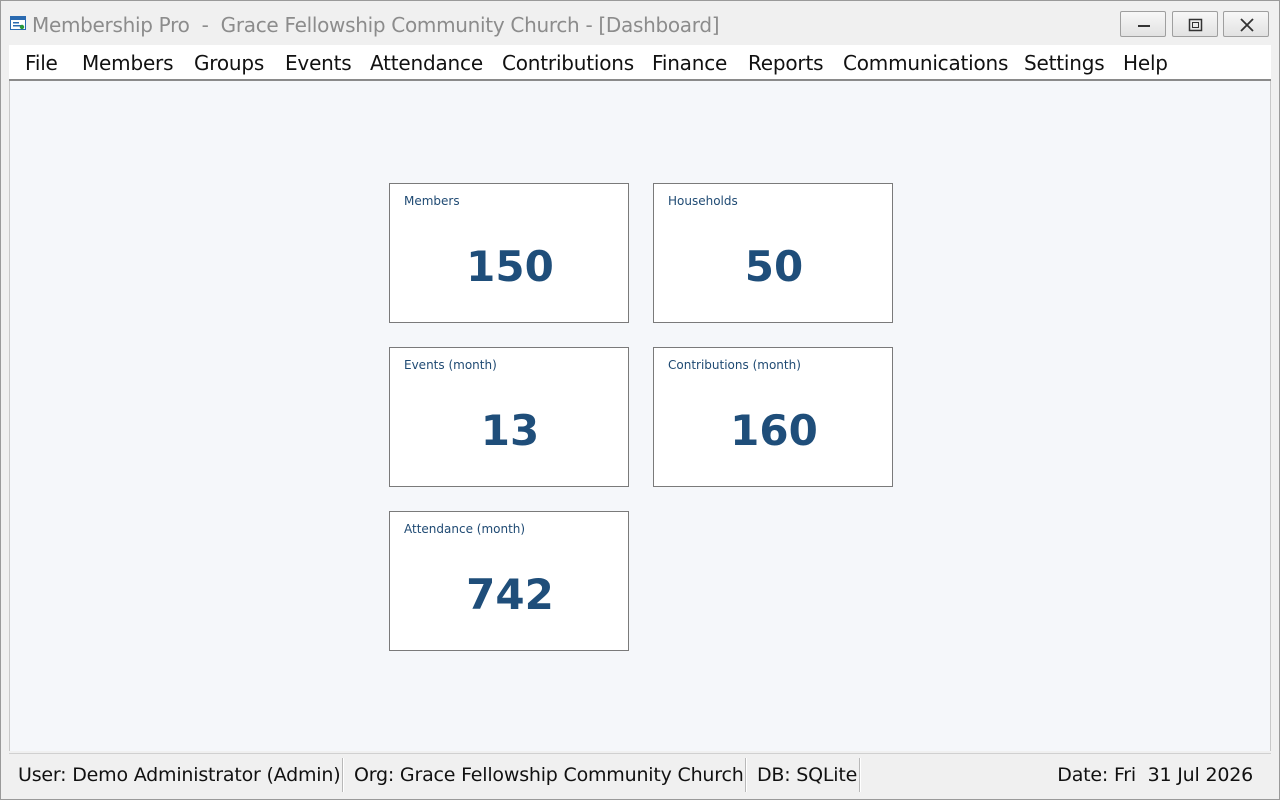 This screenshot has width=1280, height=800. Describe the element at coordinates (786, 63) in the screenshot. I see `menu-reports: Reports` at that location.